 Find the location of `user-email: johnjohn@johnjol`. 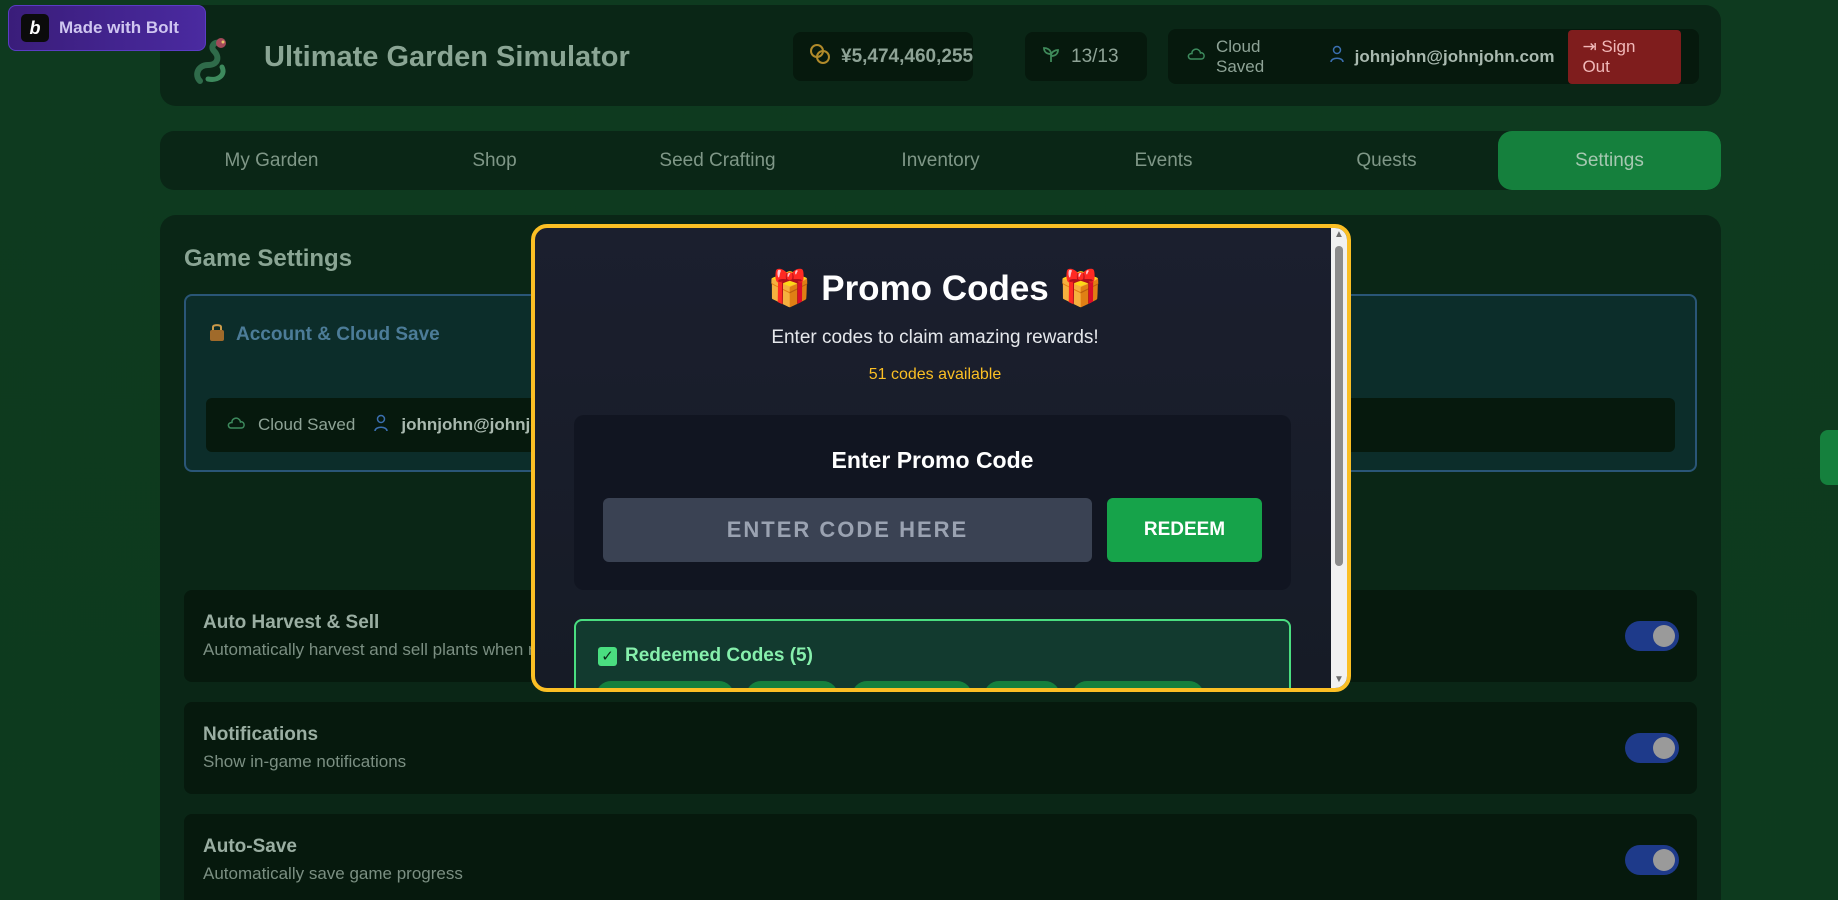

user-email: johnjohn@johnjol is located at coordinates (473, 424).